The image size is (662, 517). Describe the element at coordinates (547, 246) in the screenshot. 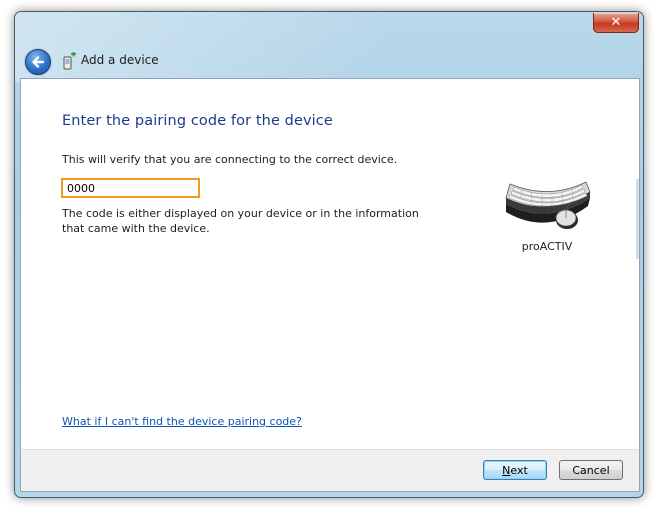

I see `device-name: proACTIV` at that location.